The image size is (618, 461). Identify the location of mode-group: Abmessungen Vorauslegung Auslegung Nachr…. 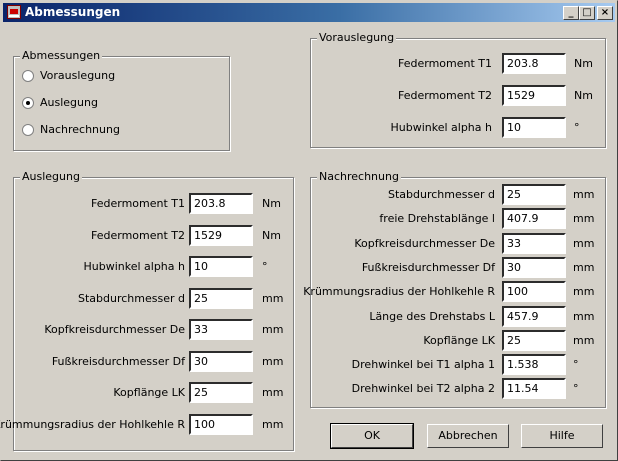
(121, 100).